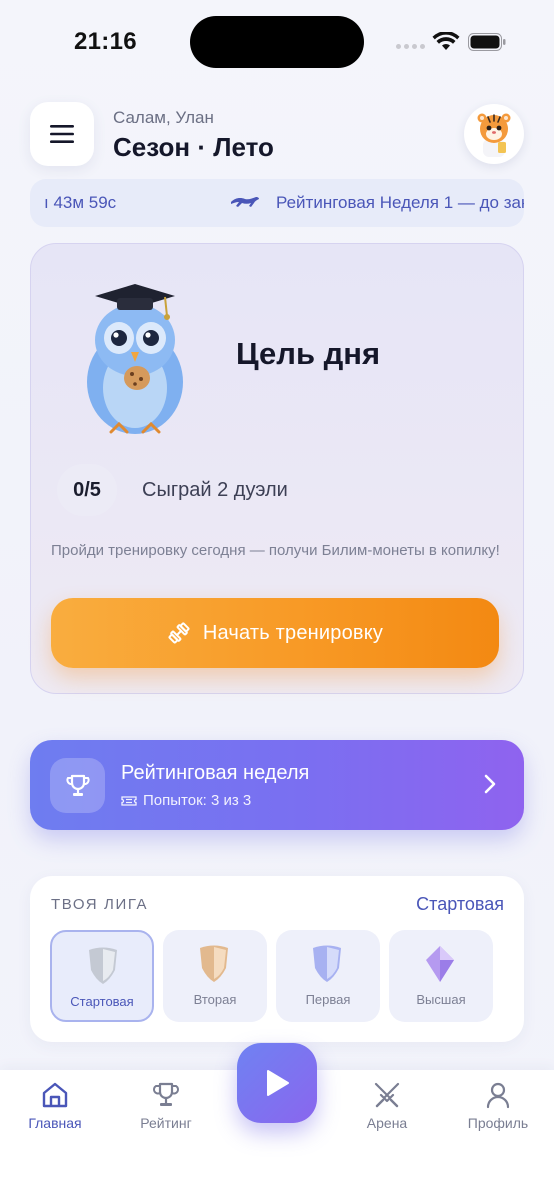  What do you see at coordinates (410, 46) in the screenshot?
I see `cellular-signal-icon` at bounding box center [410, 46].